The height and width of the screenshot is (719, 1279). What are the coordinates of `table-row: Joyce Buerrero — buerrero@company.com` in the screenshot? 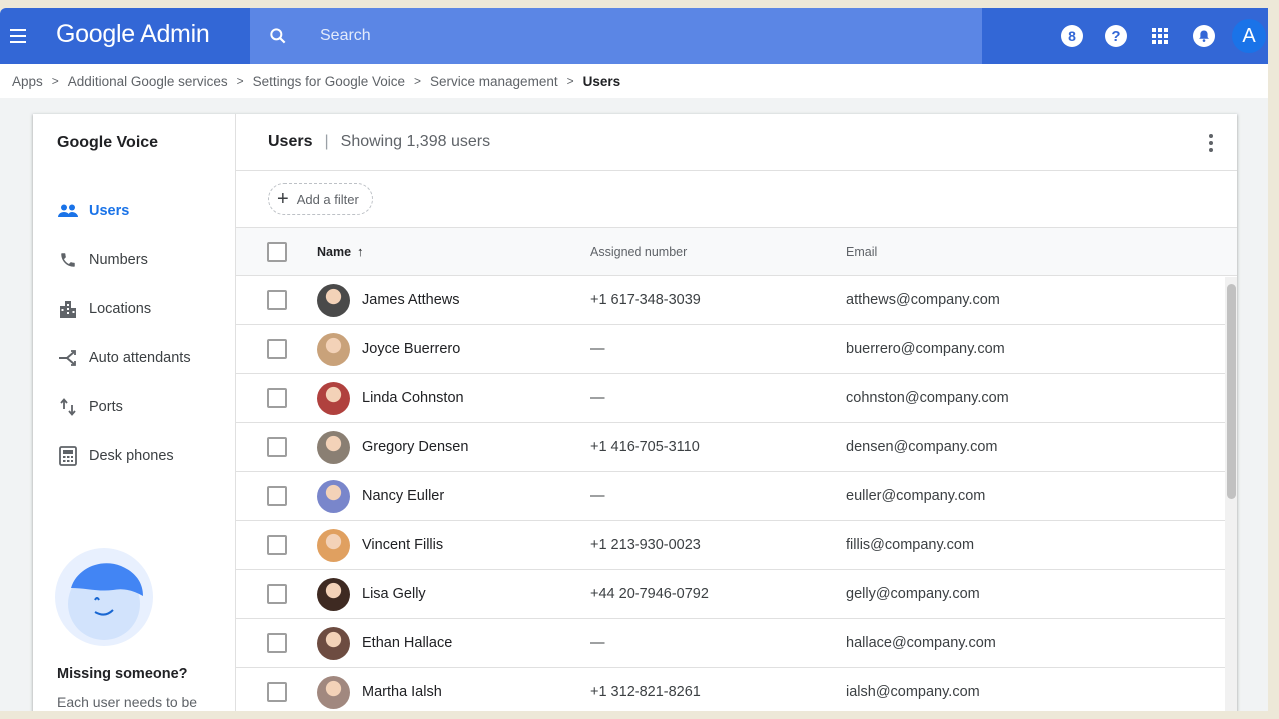 It's located at (736, 349).